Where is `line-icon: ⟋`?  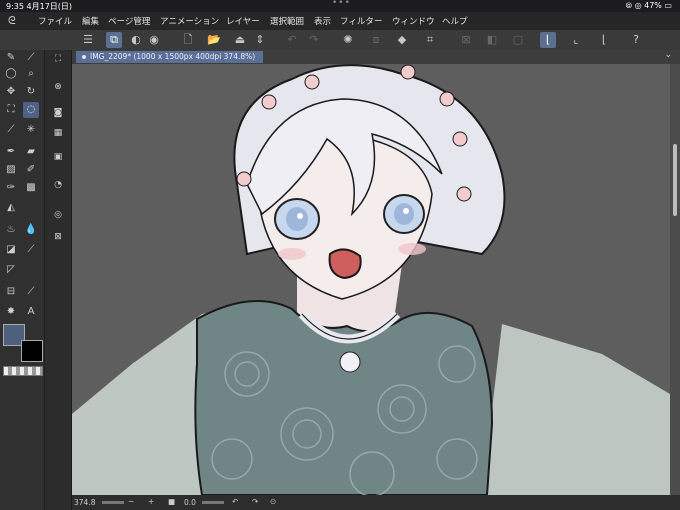
line-icon: ⟋ is located at coordinates (31, 250).